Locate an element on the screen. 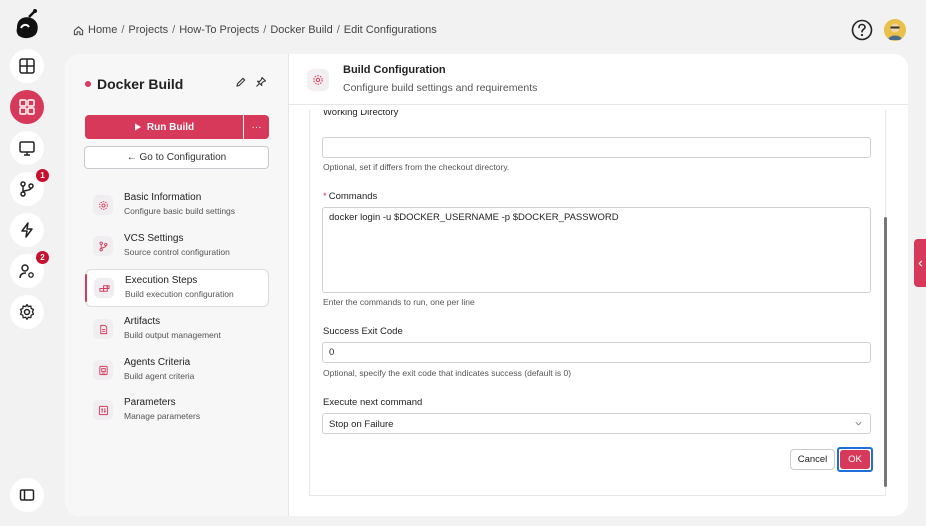 Image resolution: width=926 pixels, height=526 pixels. chevron-down-icon is located at coordinates (858, 423).